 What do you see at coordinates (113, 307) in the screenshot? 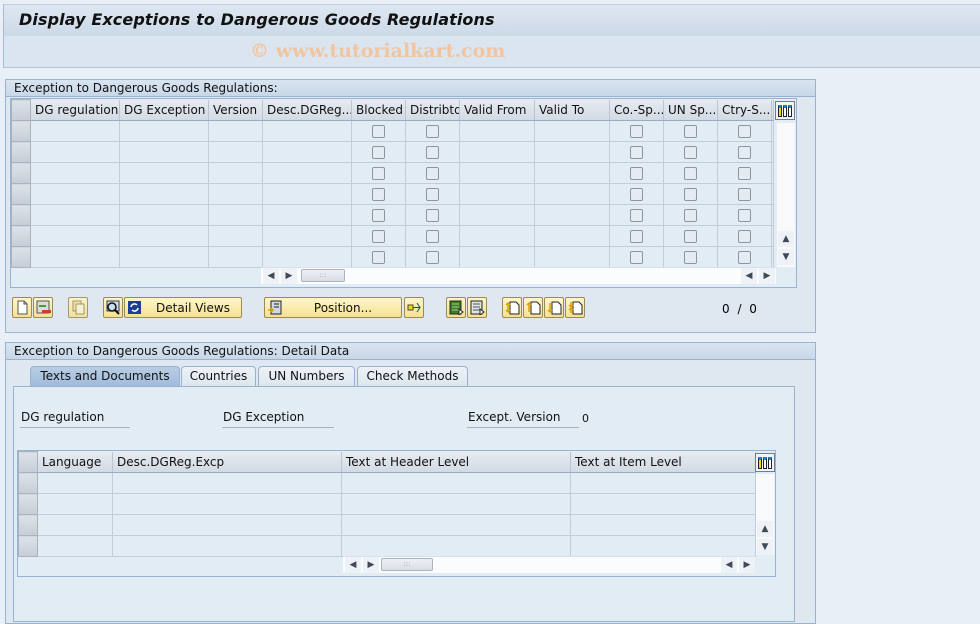
I see `choose-button` at bounding box center [113, 307].